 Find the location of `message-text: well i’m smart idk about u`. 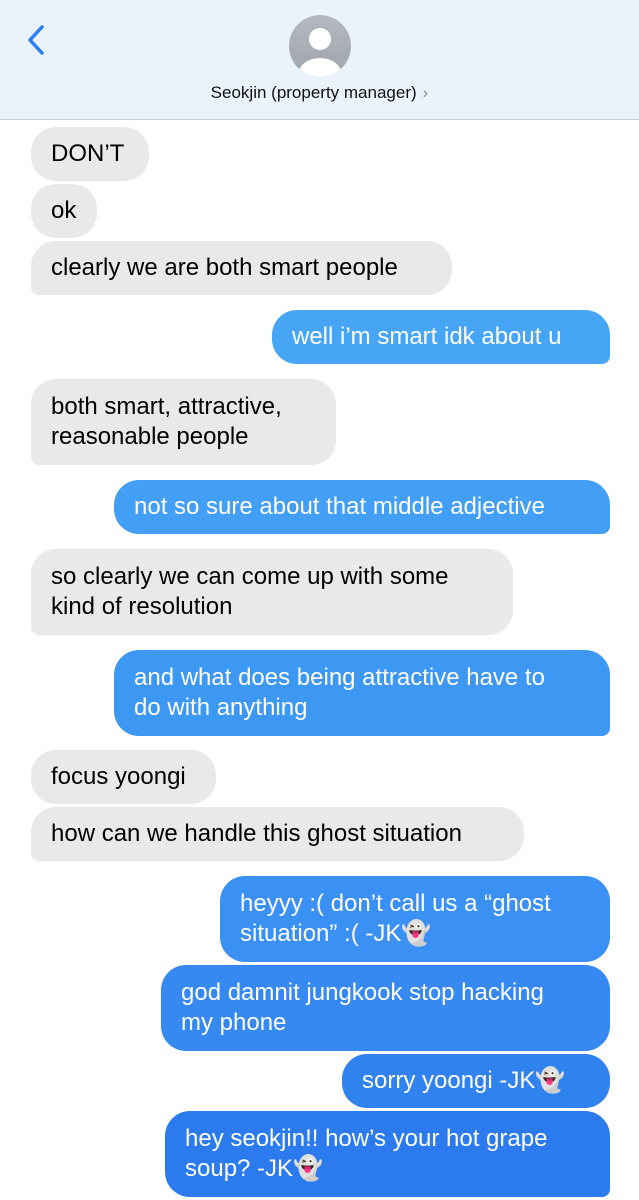

message-text: well i’m smart idk about u is located at coordinates (427, 336).